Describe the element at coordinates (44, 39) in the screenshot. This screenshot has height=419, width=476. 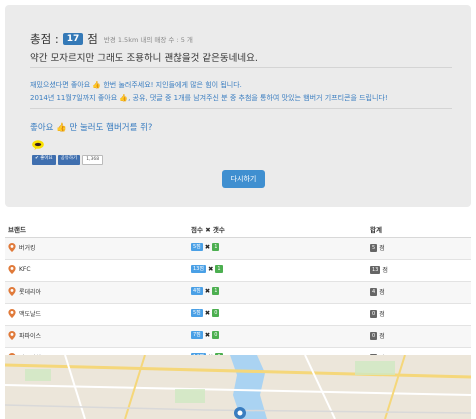
I see `total-label: 총점 :` at that location.